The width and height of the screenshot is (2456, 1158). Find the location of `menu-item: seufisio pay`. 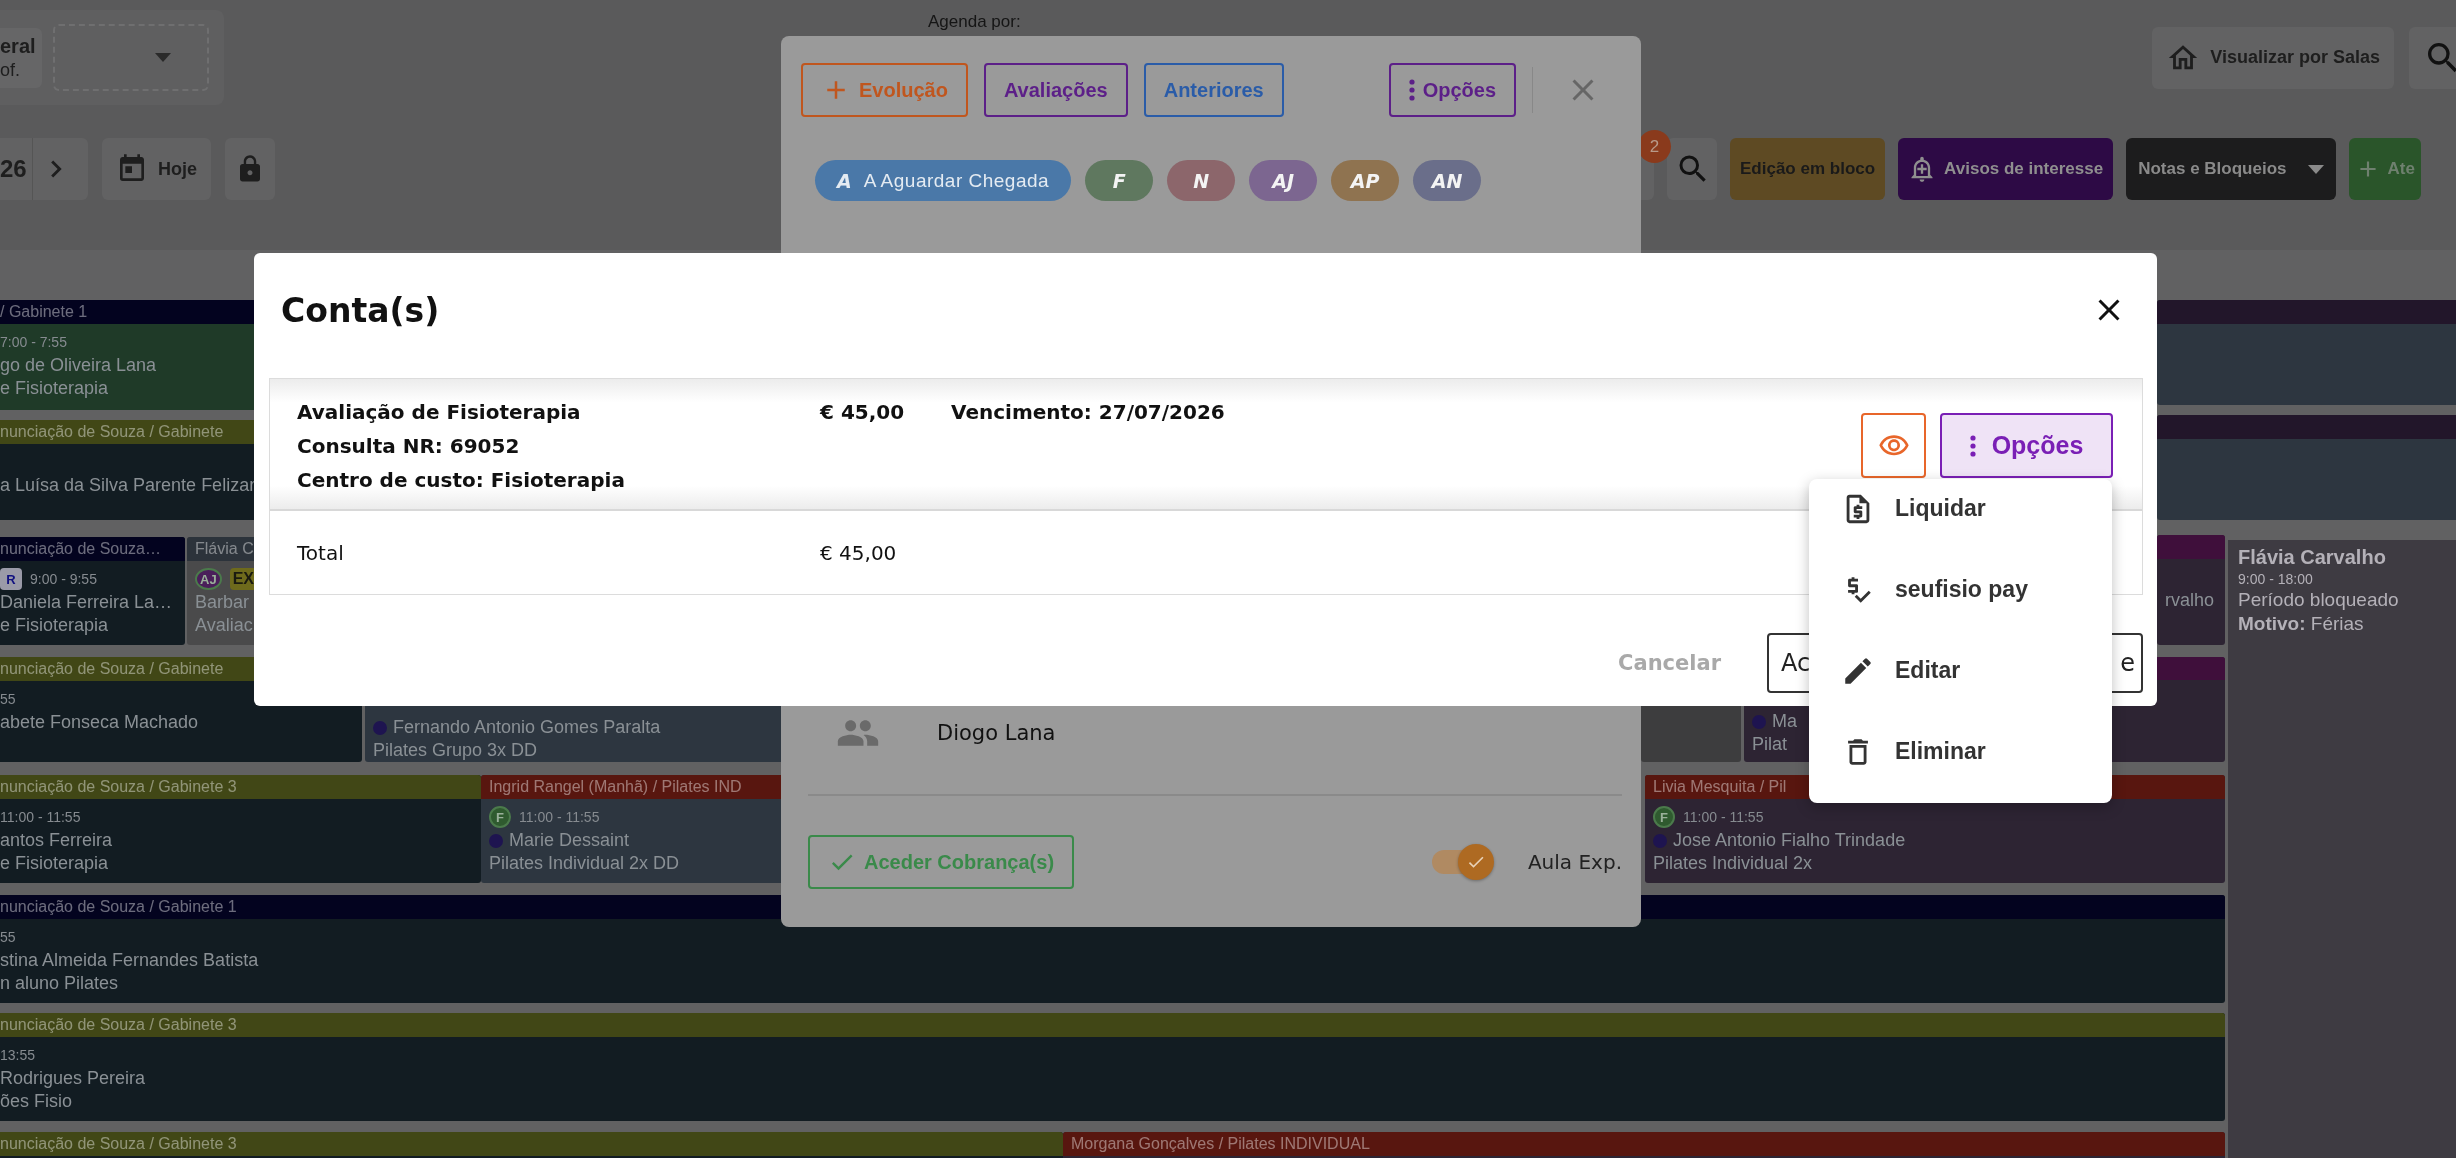

menu-item: seufisio pay is located at coordinates (1960, 600).